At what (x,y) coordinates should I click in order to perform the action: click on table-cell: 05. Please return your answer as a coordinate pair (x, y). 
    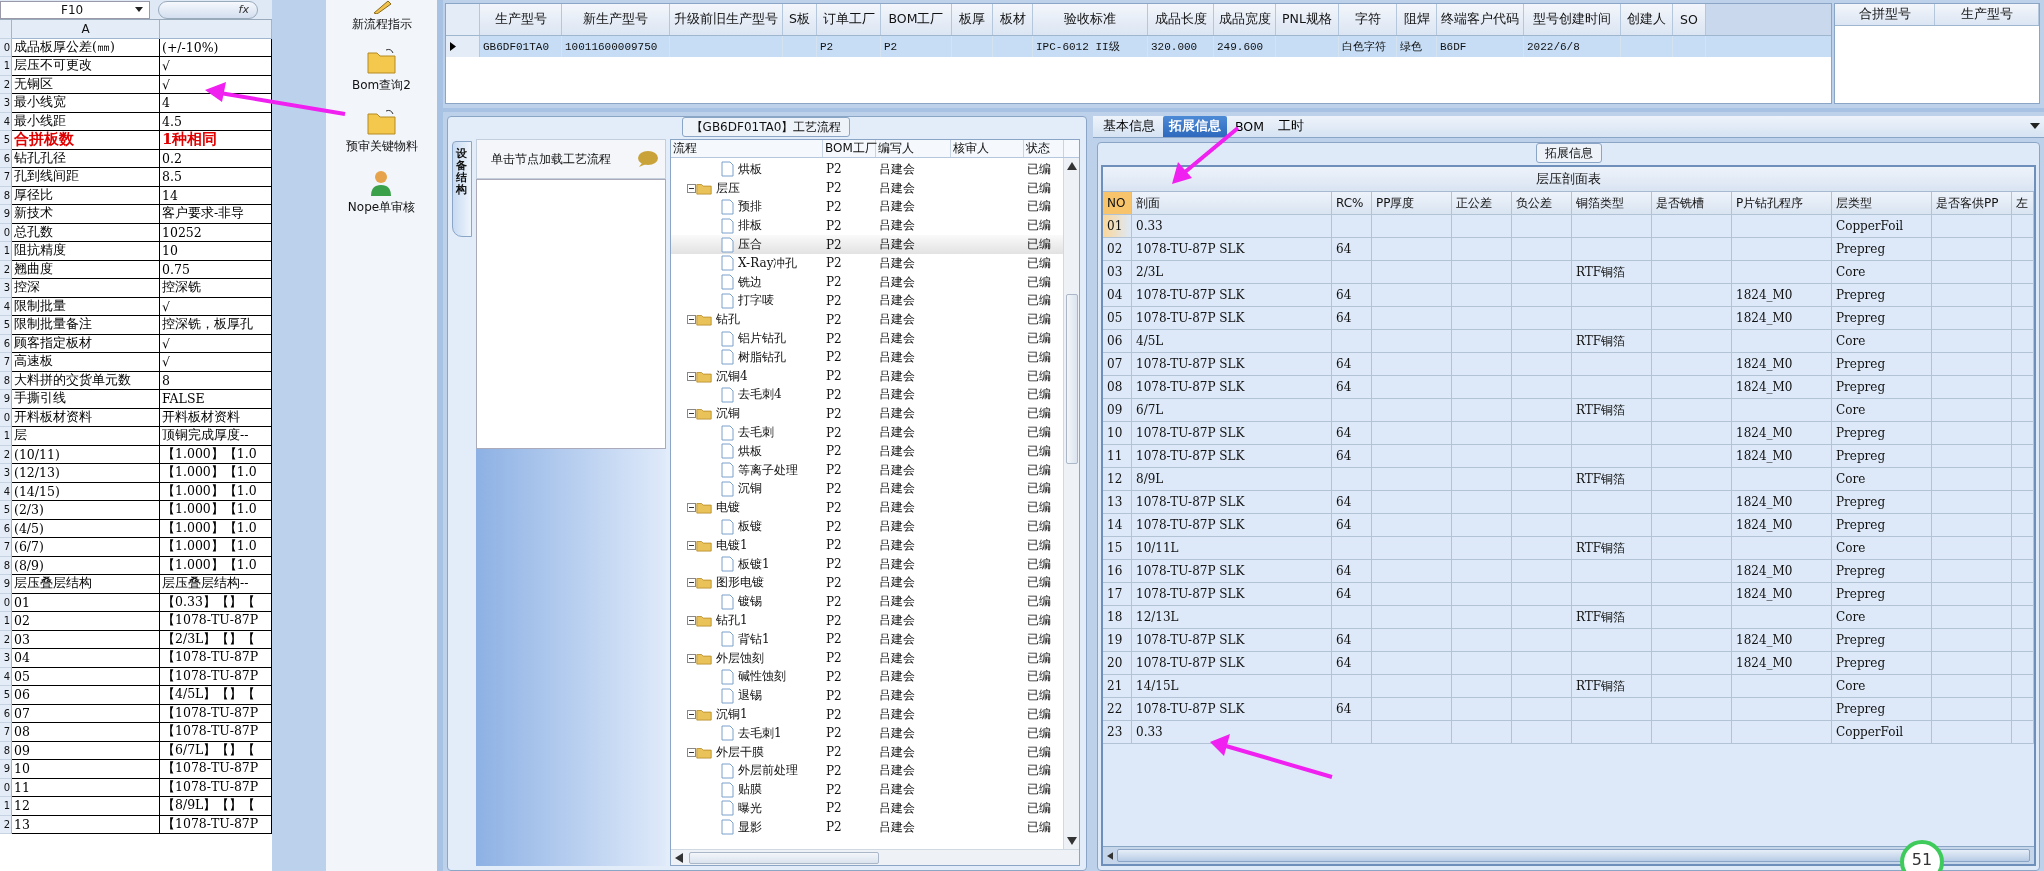
    Looking at the image, I should click on (1117, 318).